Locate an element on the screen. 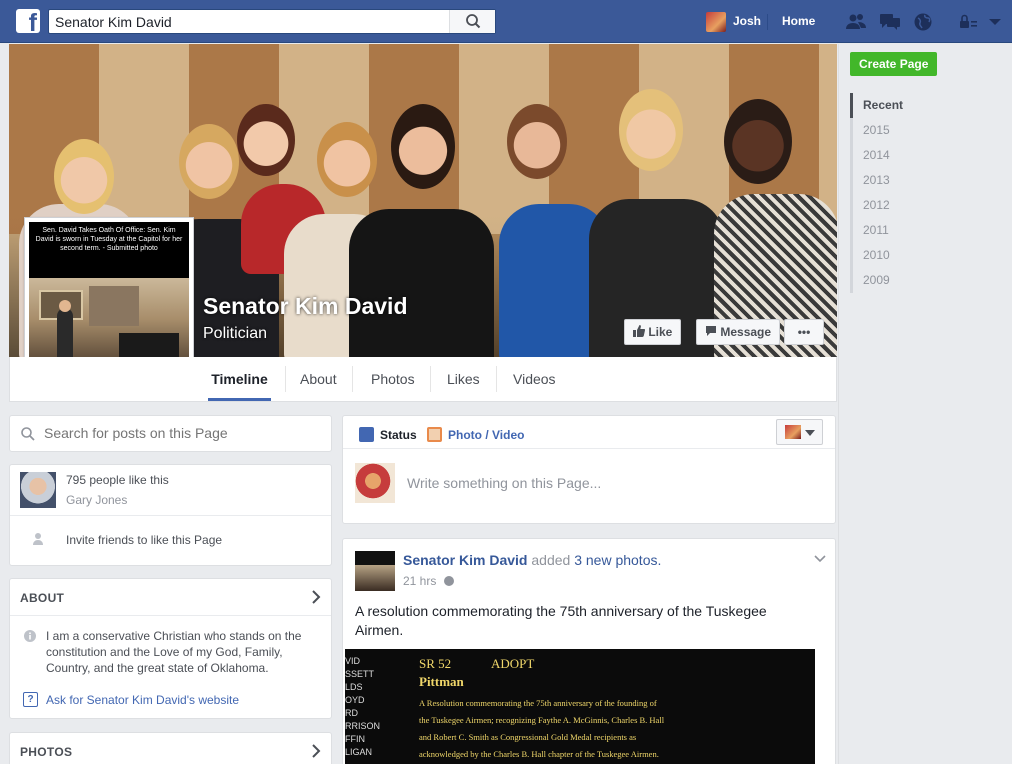 Image resolution: width=1012 pixels, height=764 pixels. post-author-avatar is located at coordinates (375, 571).